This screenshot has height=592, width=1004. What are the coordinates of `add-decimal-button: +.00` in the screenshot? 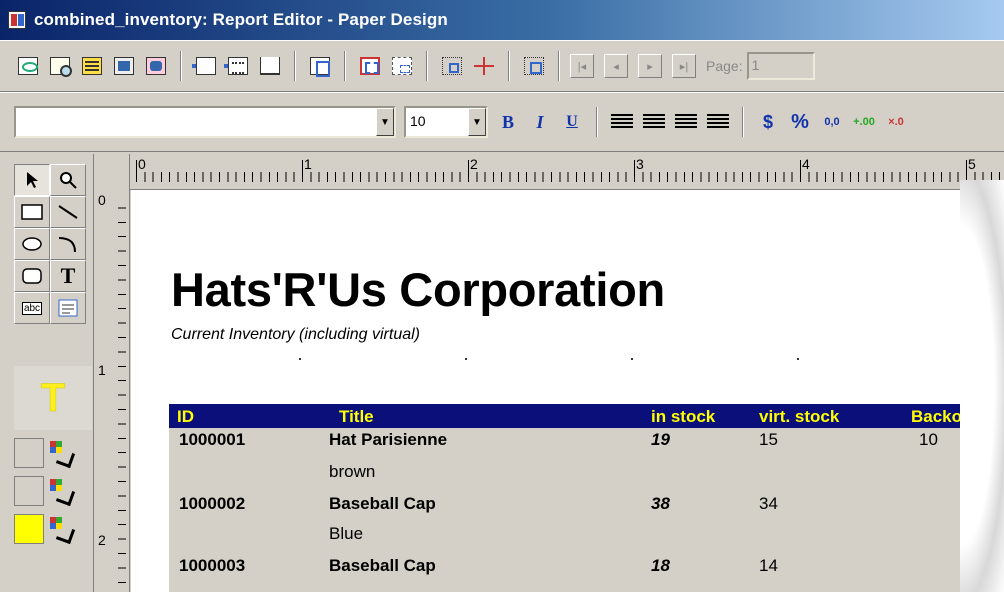 It's located at (864, 122).